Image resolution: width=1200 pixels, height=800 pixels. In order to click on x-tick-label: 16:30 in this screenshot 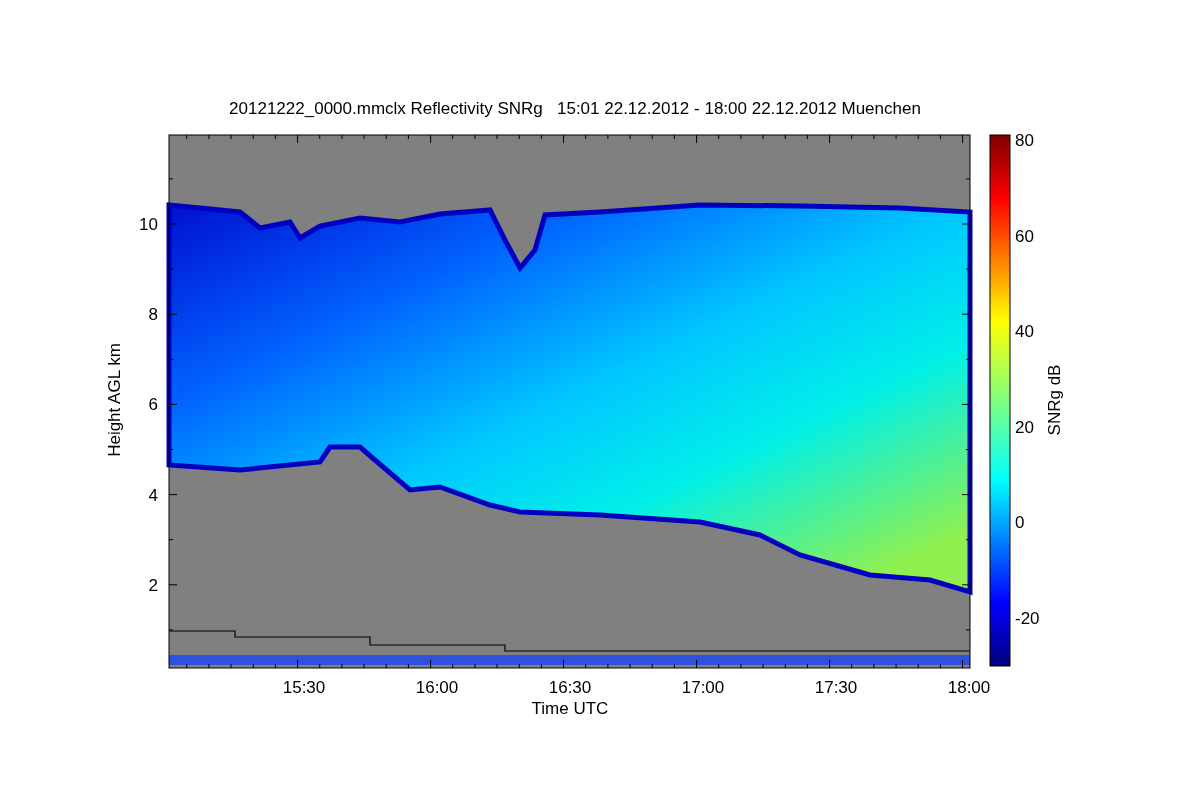, I will do `click(570, 687)`.